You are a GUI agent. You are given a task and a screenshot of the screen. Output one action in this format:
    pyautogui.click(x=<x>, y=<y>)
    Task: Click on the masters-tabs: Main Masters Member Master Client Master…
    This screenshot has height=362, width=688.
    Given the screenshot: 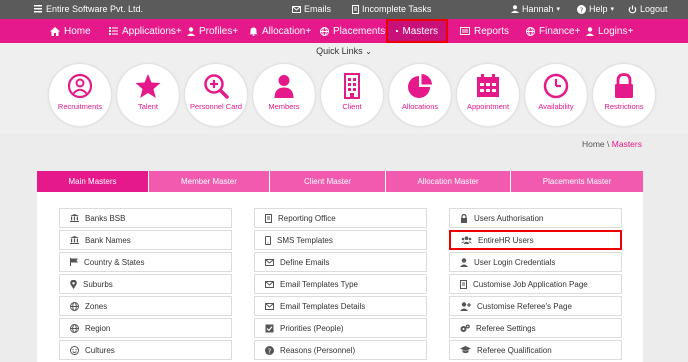 What is the action you would take?
    pyautogui.click(x=340, y=181)
    